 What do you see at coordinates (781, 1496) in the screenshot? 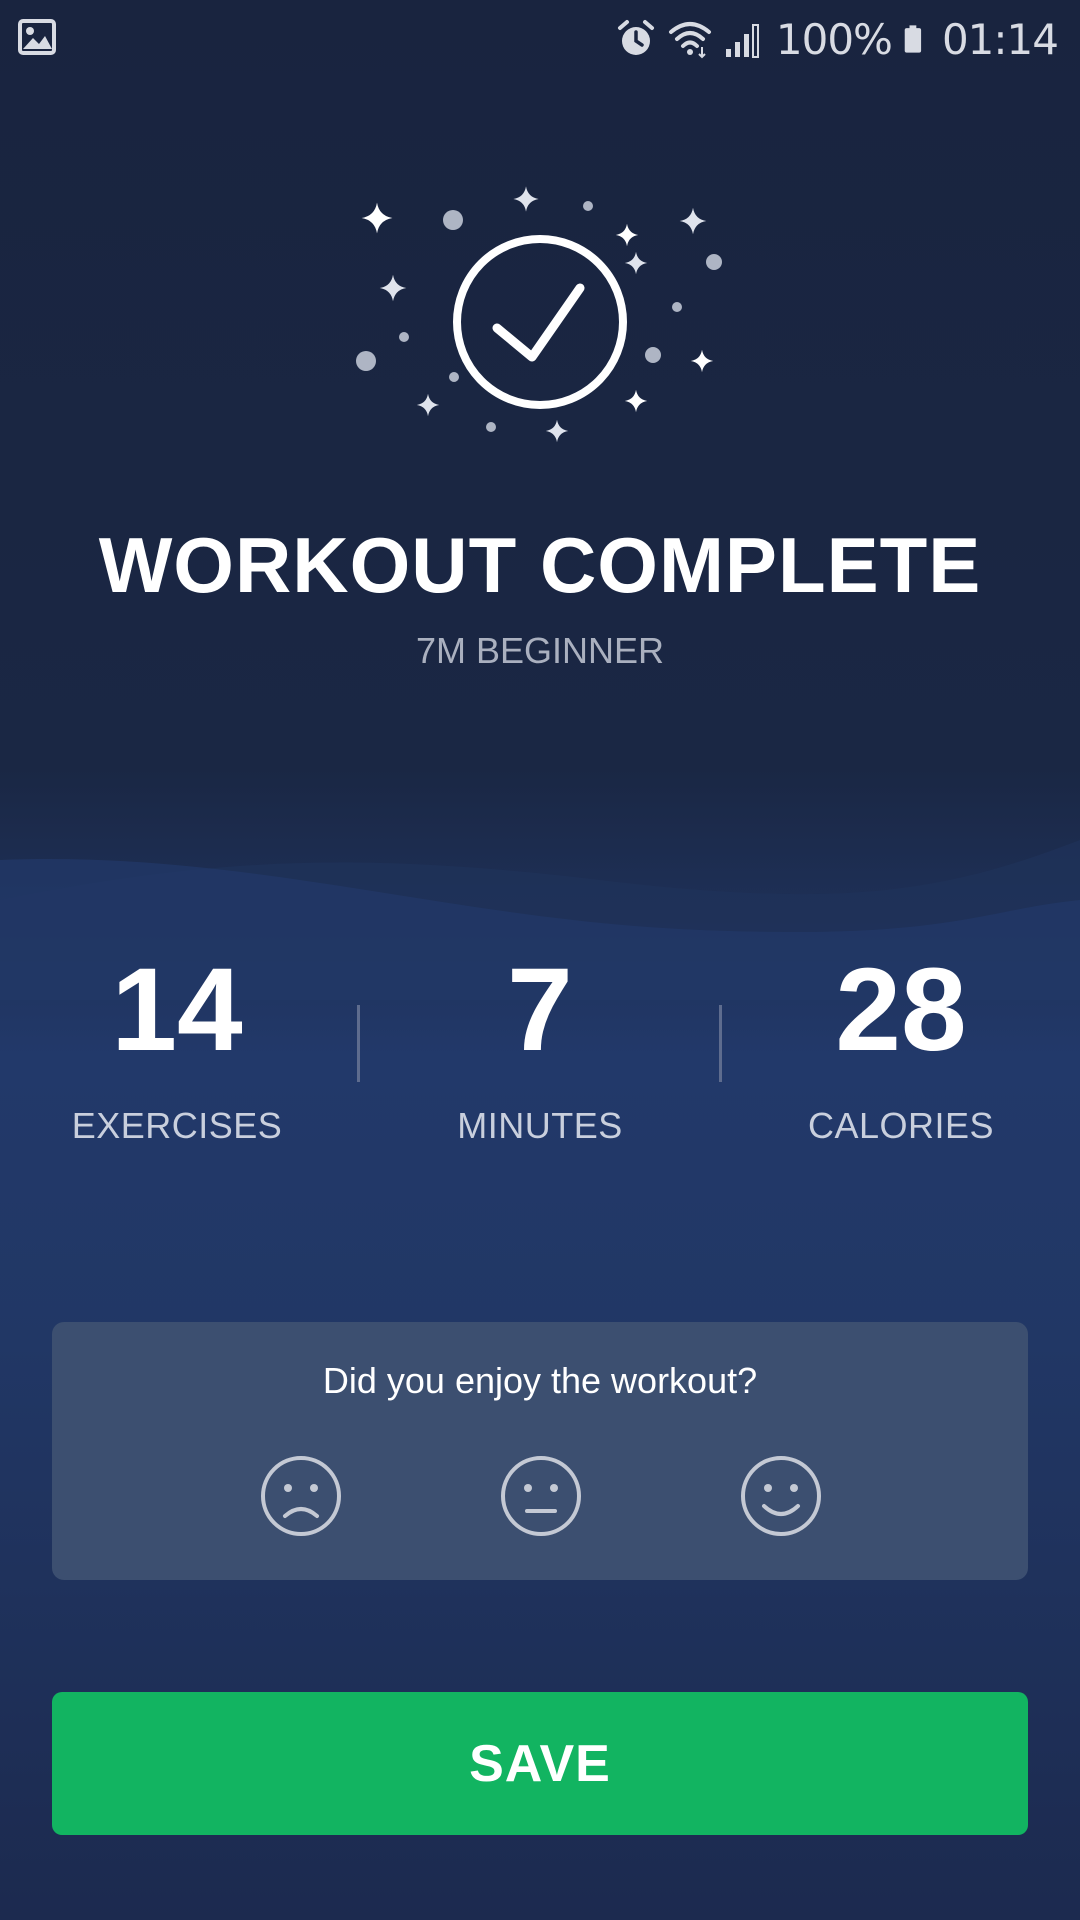
I see `happy-face-icon` at bounding box center [781, 1496].